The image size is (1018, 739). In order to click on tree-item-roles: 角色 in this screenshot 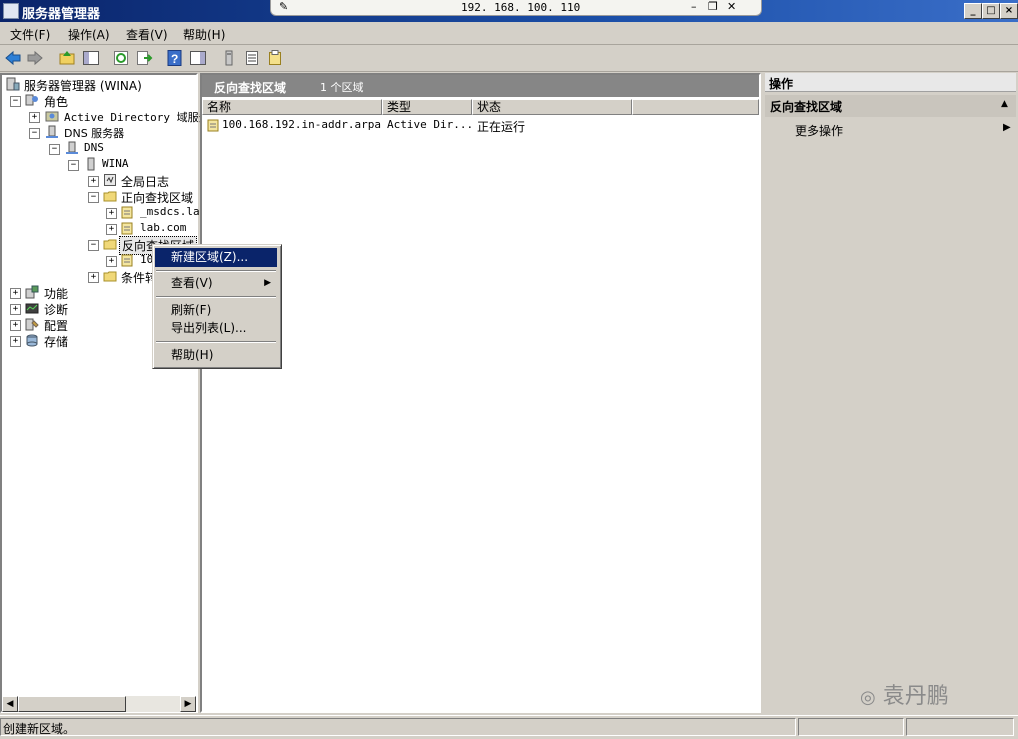, I will do `click(56, 101)`.